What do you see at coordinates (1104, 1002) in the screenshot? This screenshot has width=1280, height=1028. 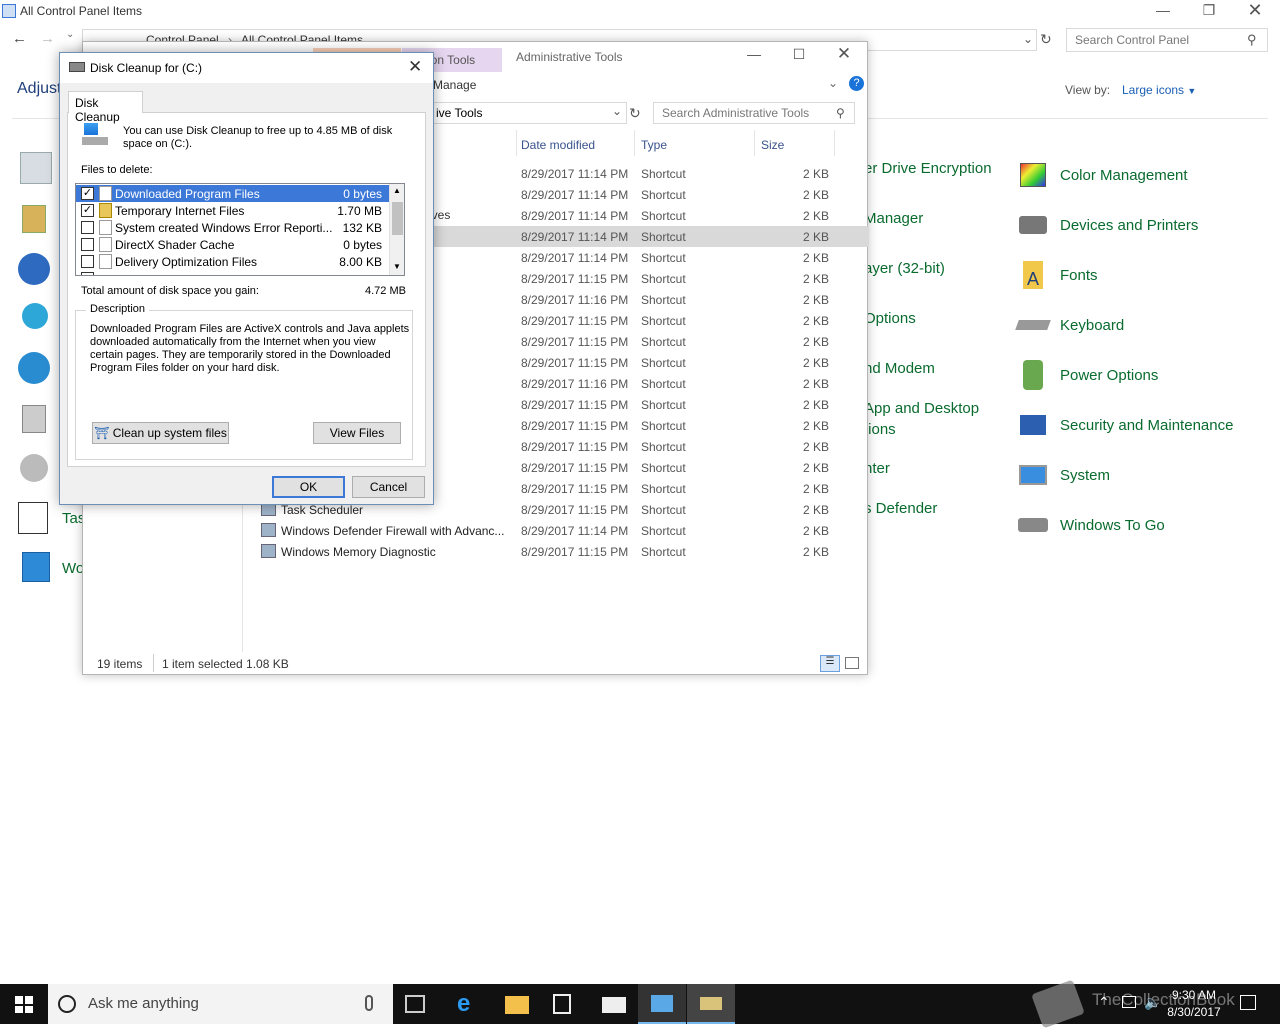 I see `show-hidden-icons-chevron-icon: ⌃` at bounding box center [1104, 1002].